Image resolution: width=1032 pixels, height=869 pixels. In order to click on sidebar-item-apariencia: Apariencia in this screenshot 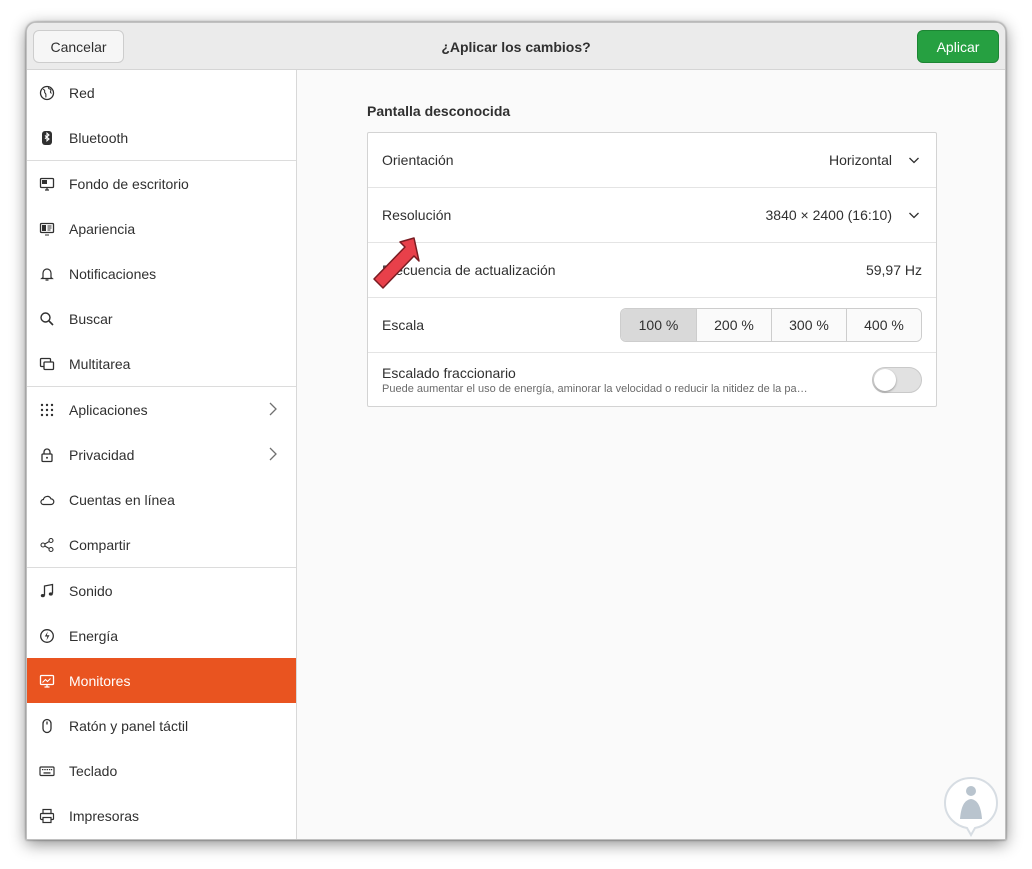, I will do `click(161, 228)`.